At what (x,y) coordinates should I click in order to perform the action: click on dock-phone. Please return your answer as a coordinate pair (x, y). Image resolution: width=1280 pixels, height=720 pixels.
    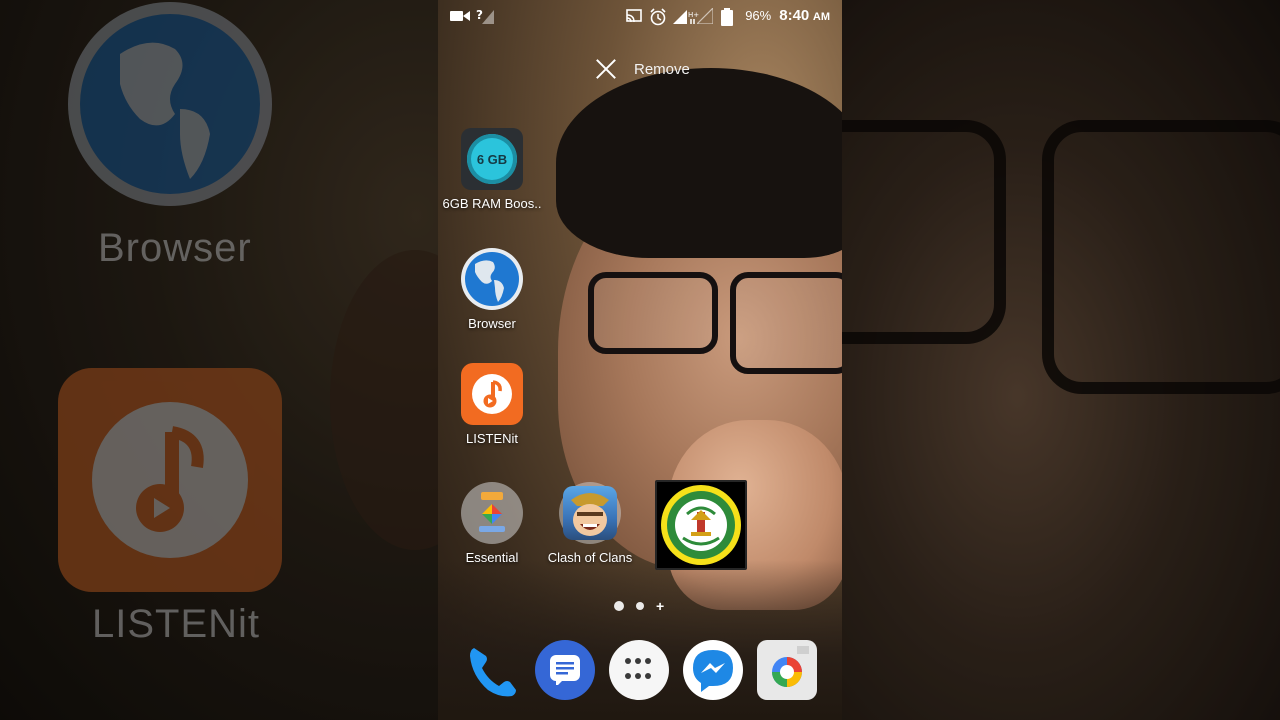
    Looking at the image, I should click on (492, 670).